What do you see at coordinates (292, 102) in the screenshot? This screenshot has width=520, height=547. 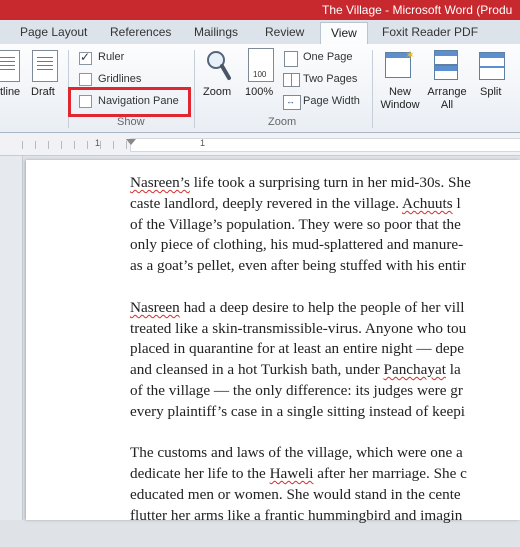 I see `page-width-icon: ↔` at bounding box center [292, 102].